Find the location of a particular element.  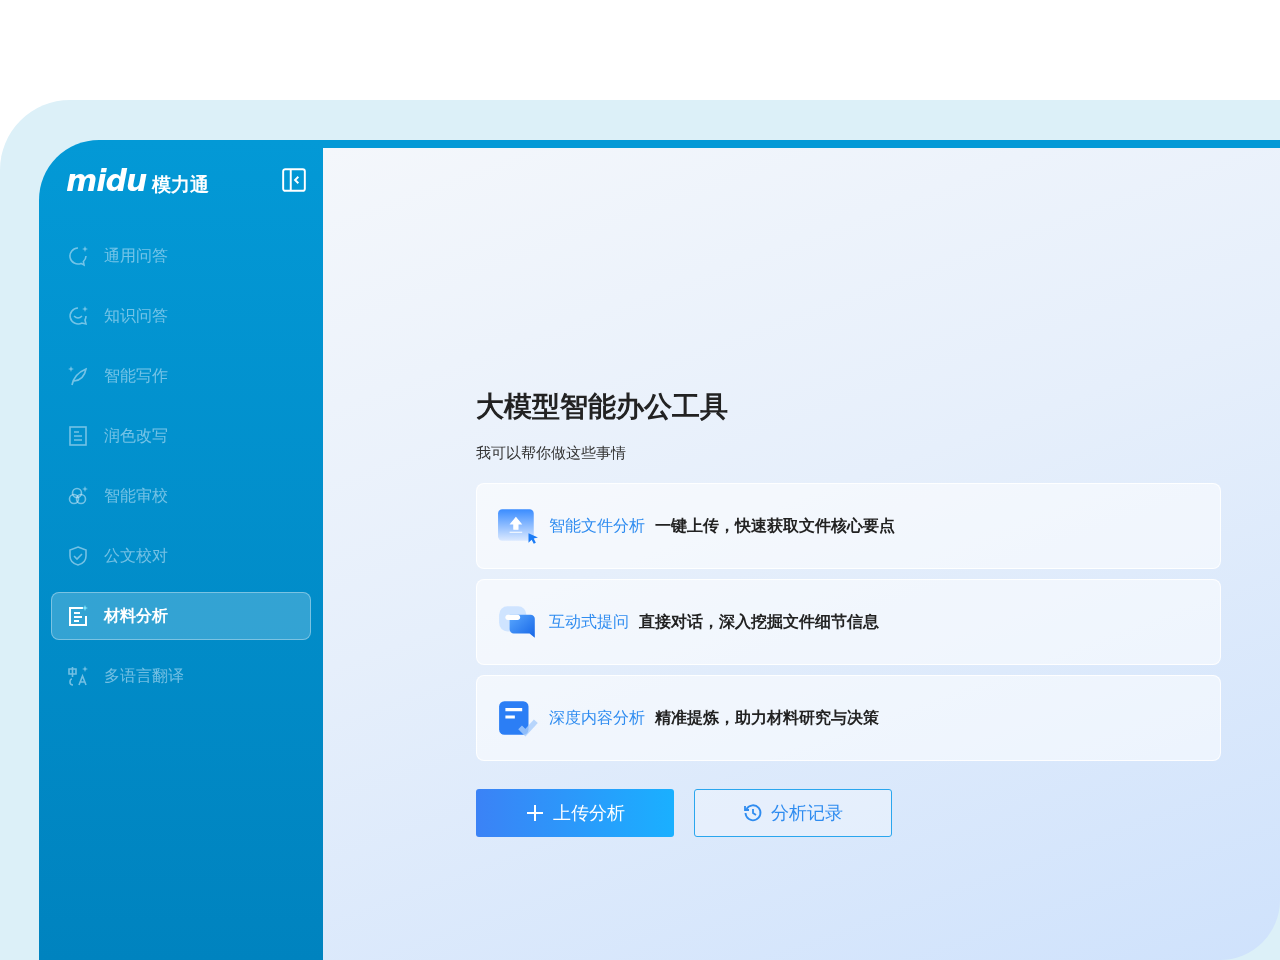

sidebar-item: 通用问答 is located at coordinates (181, 256).